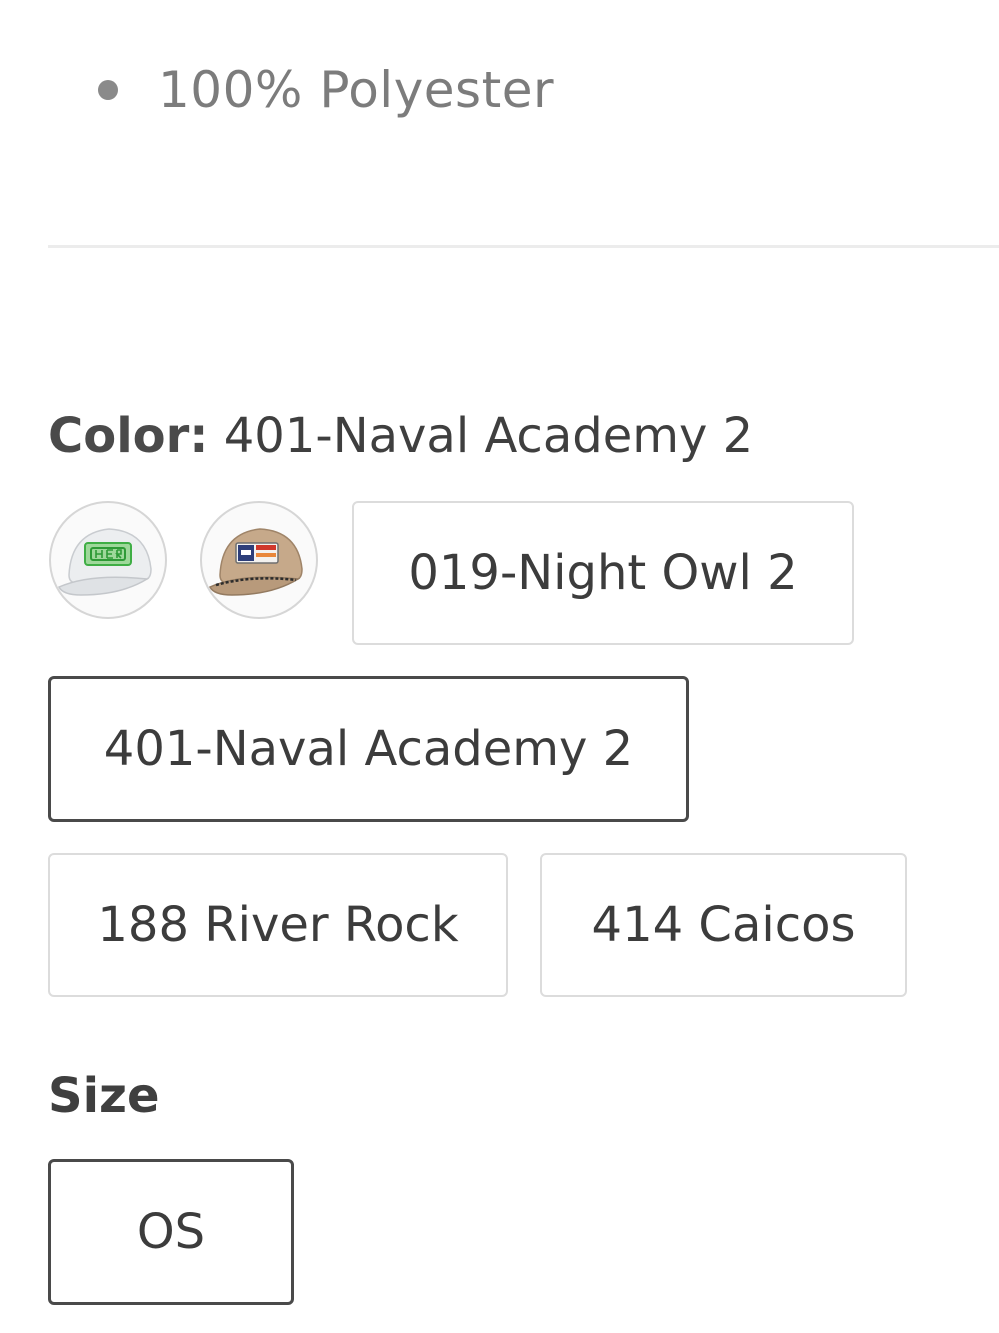 Image resolution: width=999 pixels, height=1333 pixels. I want to click on color-option-river-rock: 188 River Rock, so click(278, 925).